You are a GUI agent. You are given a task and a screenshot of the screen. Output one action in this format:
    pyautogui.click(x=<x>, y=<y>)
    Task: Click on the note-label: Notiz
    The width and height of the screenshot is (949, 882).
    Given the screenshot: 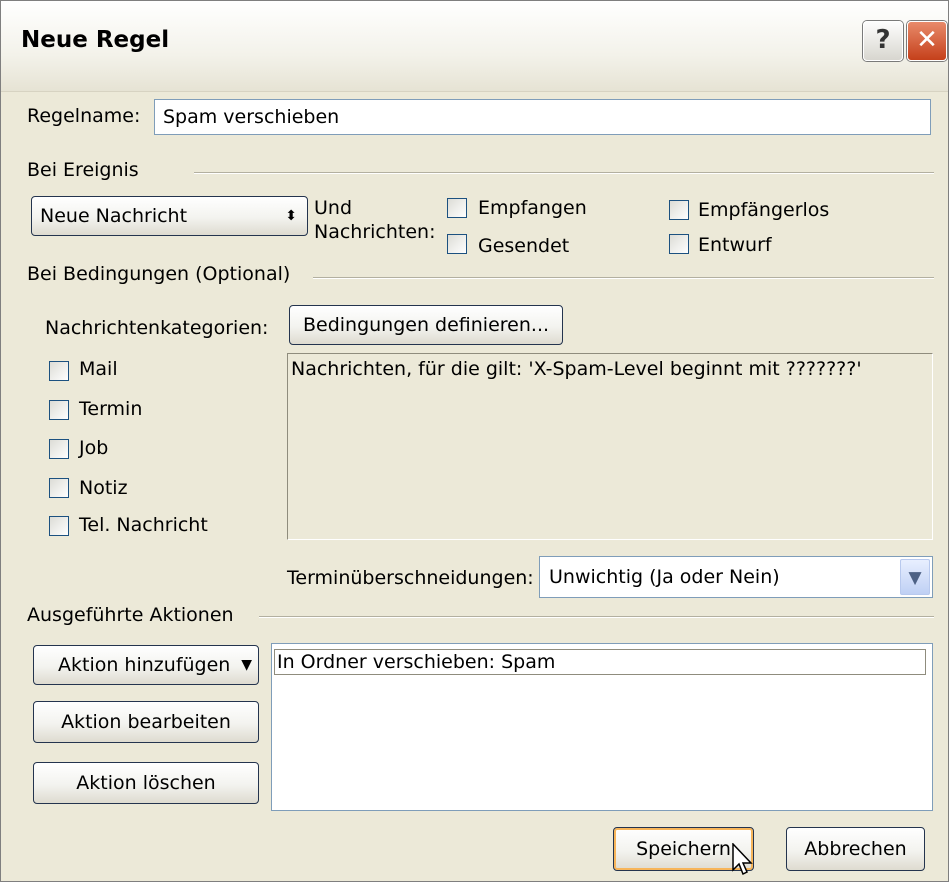 What is the action you would take?
    pyautogui.click(x=103, y=488)
    